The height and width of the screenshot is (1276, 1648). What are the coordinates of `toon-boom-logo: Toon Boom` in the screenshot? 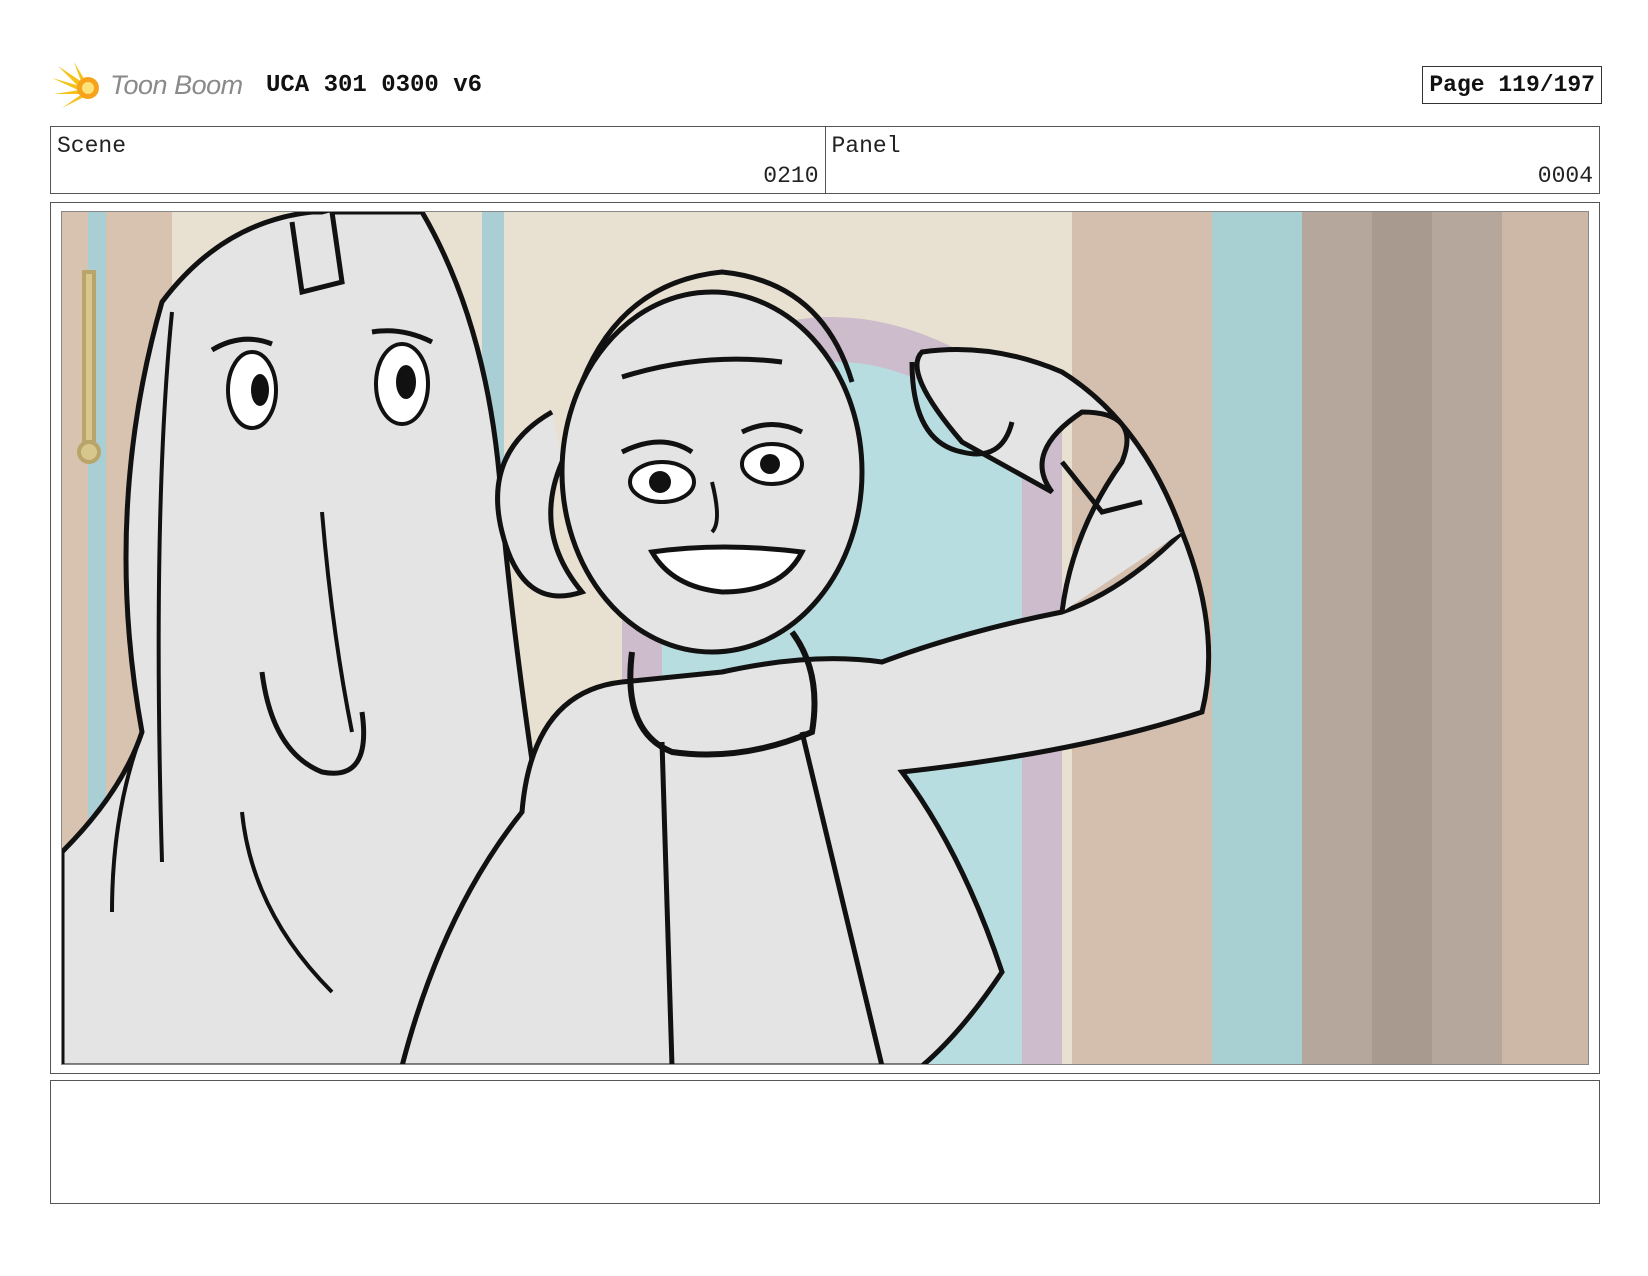 It's located at (152, 87).